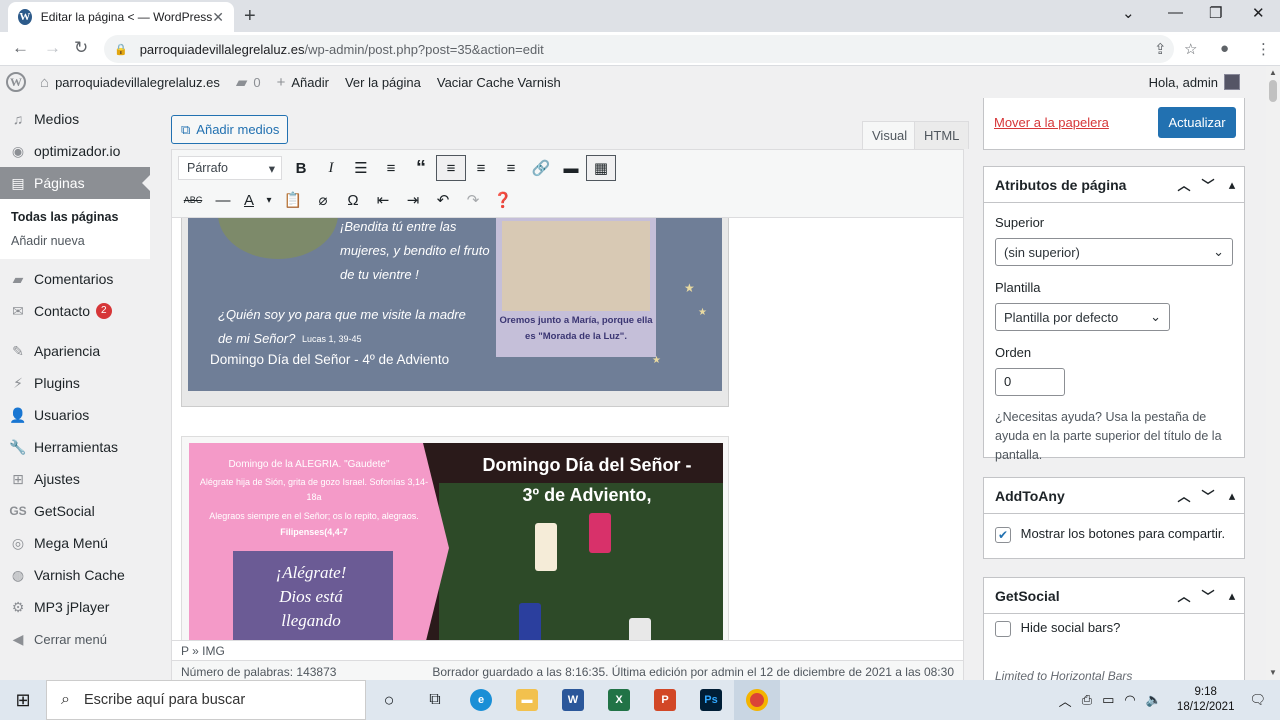  Describe the element at coordinates (248, 82) in the screenshot. I see `comments-link: ▰ 0` at that location.